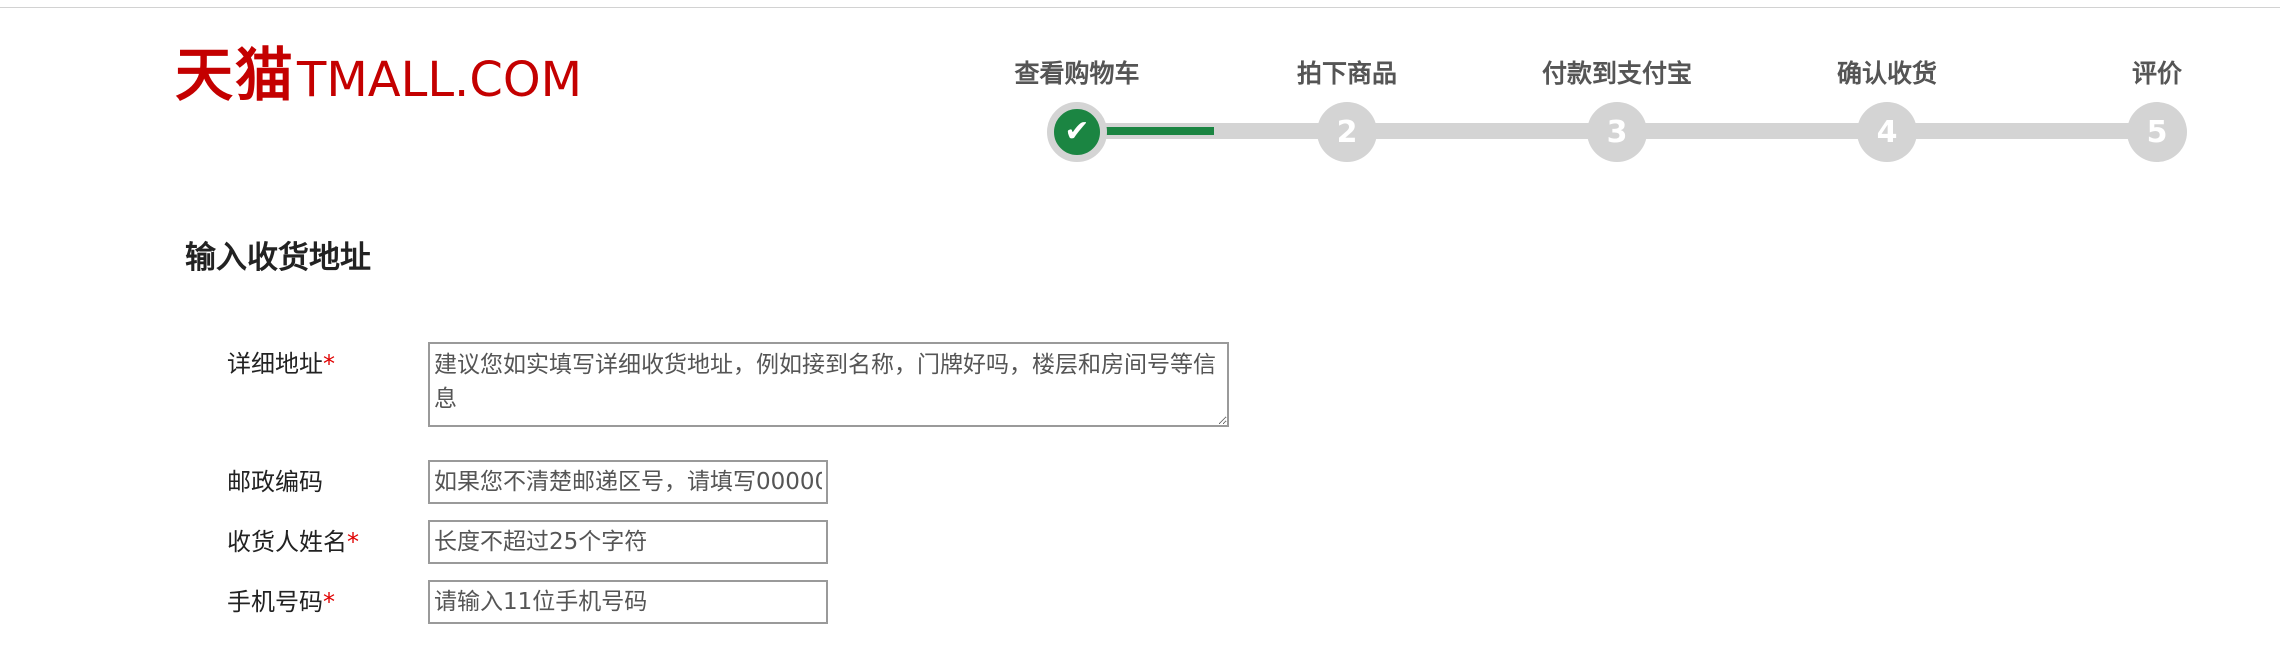  I want to click on phone-label: 手机号码*, so click(281, 599).